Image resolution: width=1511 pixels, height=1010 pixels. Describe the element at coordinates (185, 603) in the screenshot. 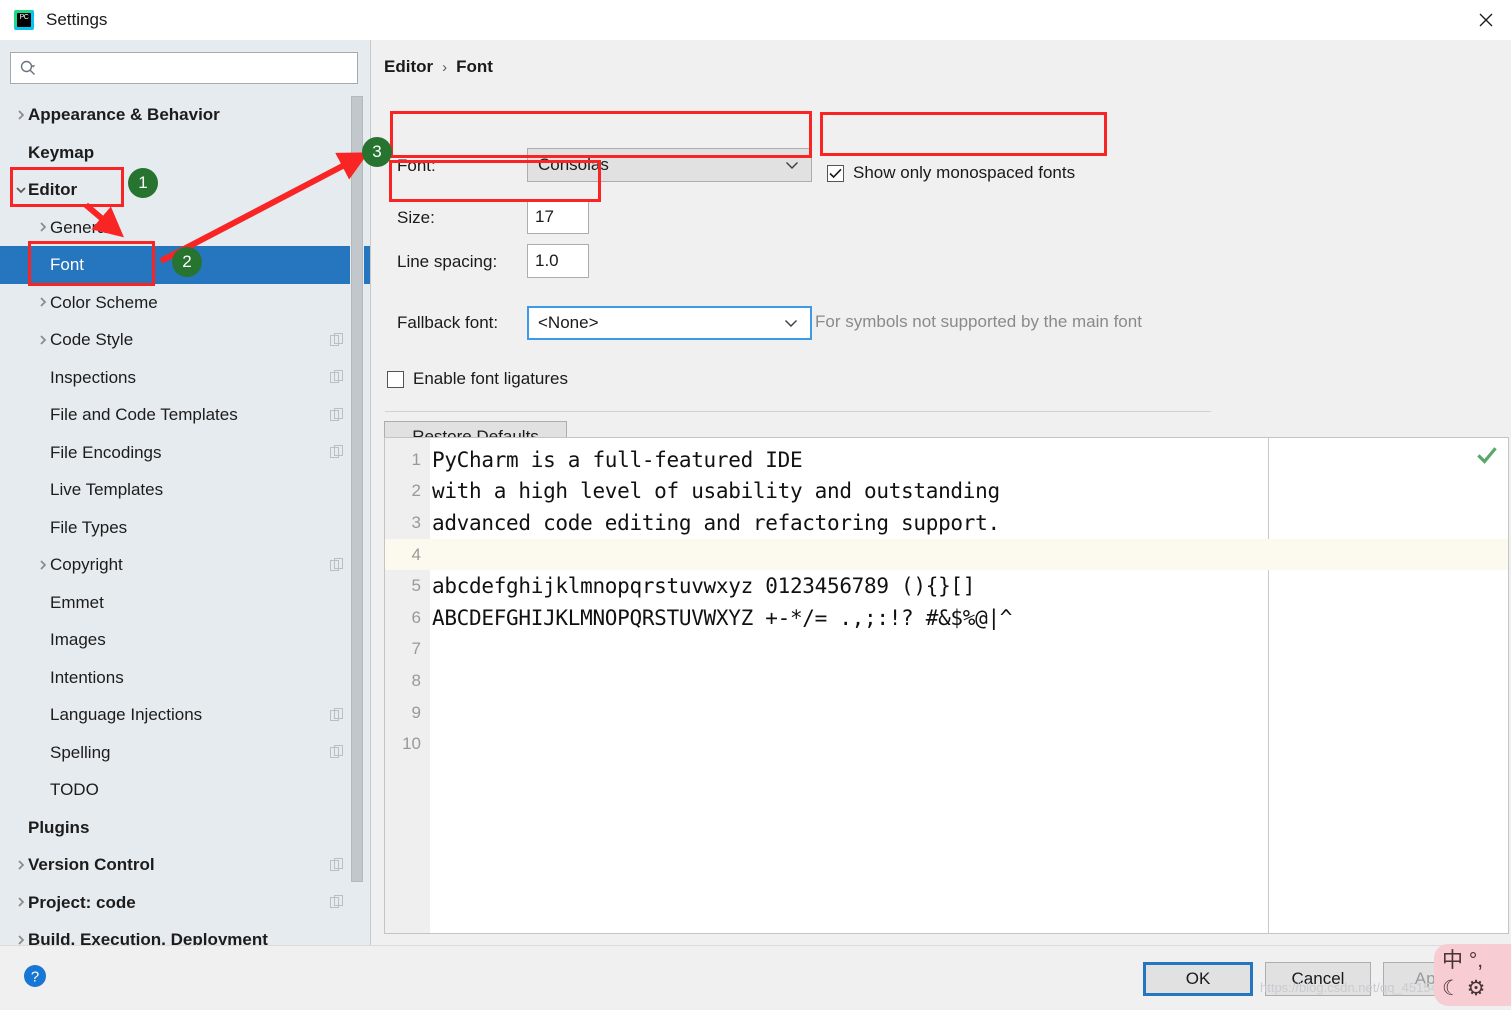

I see `sidebar-item-emmet: Emmet` at that location.